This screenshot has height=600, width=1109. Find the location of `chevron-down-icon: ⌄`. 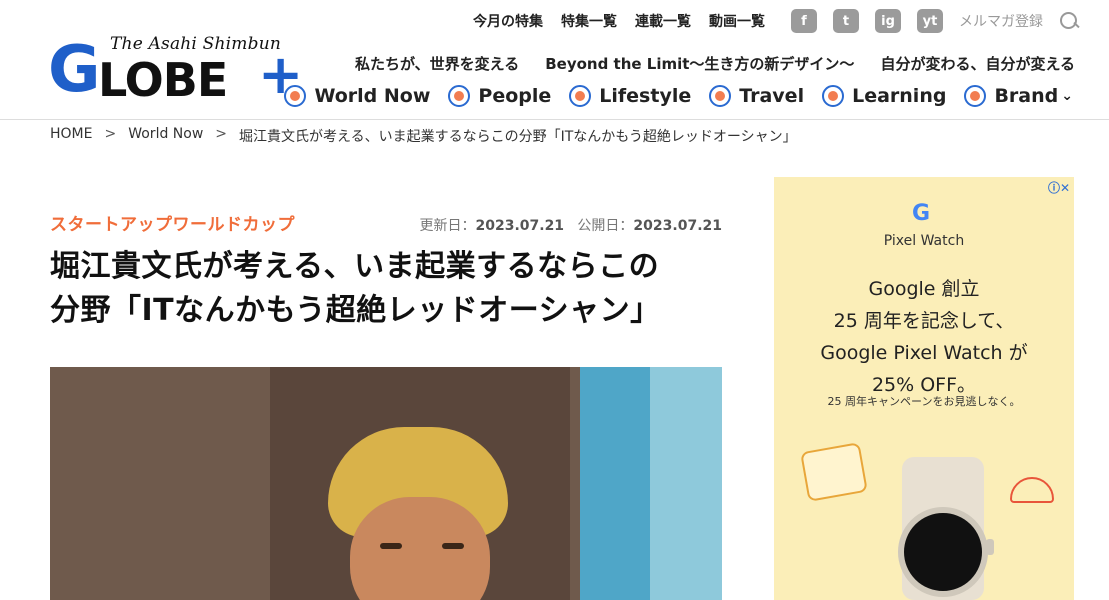

chevron-down-icon: ⌄ is located at coordinates (1067, 96).